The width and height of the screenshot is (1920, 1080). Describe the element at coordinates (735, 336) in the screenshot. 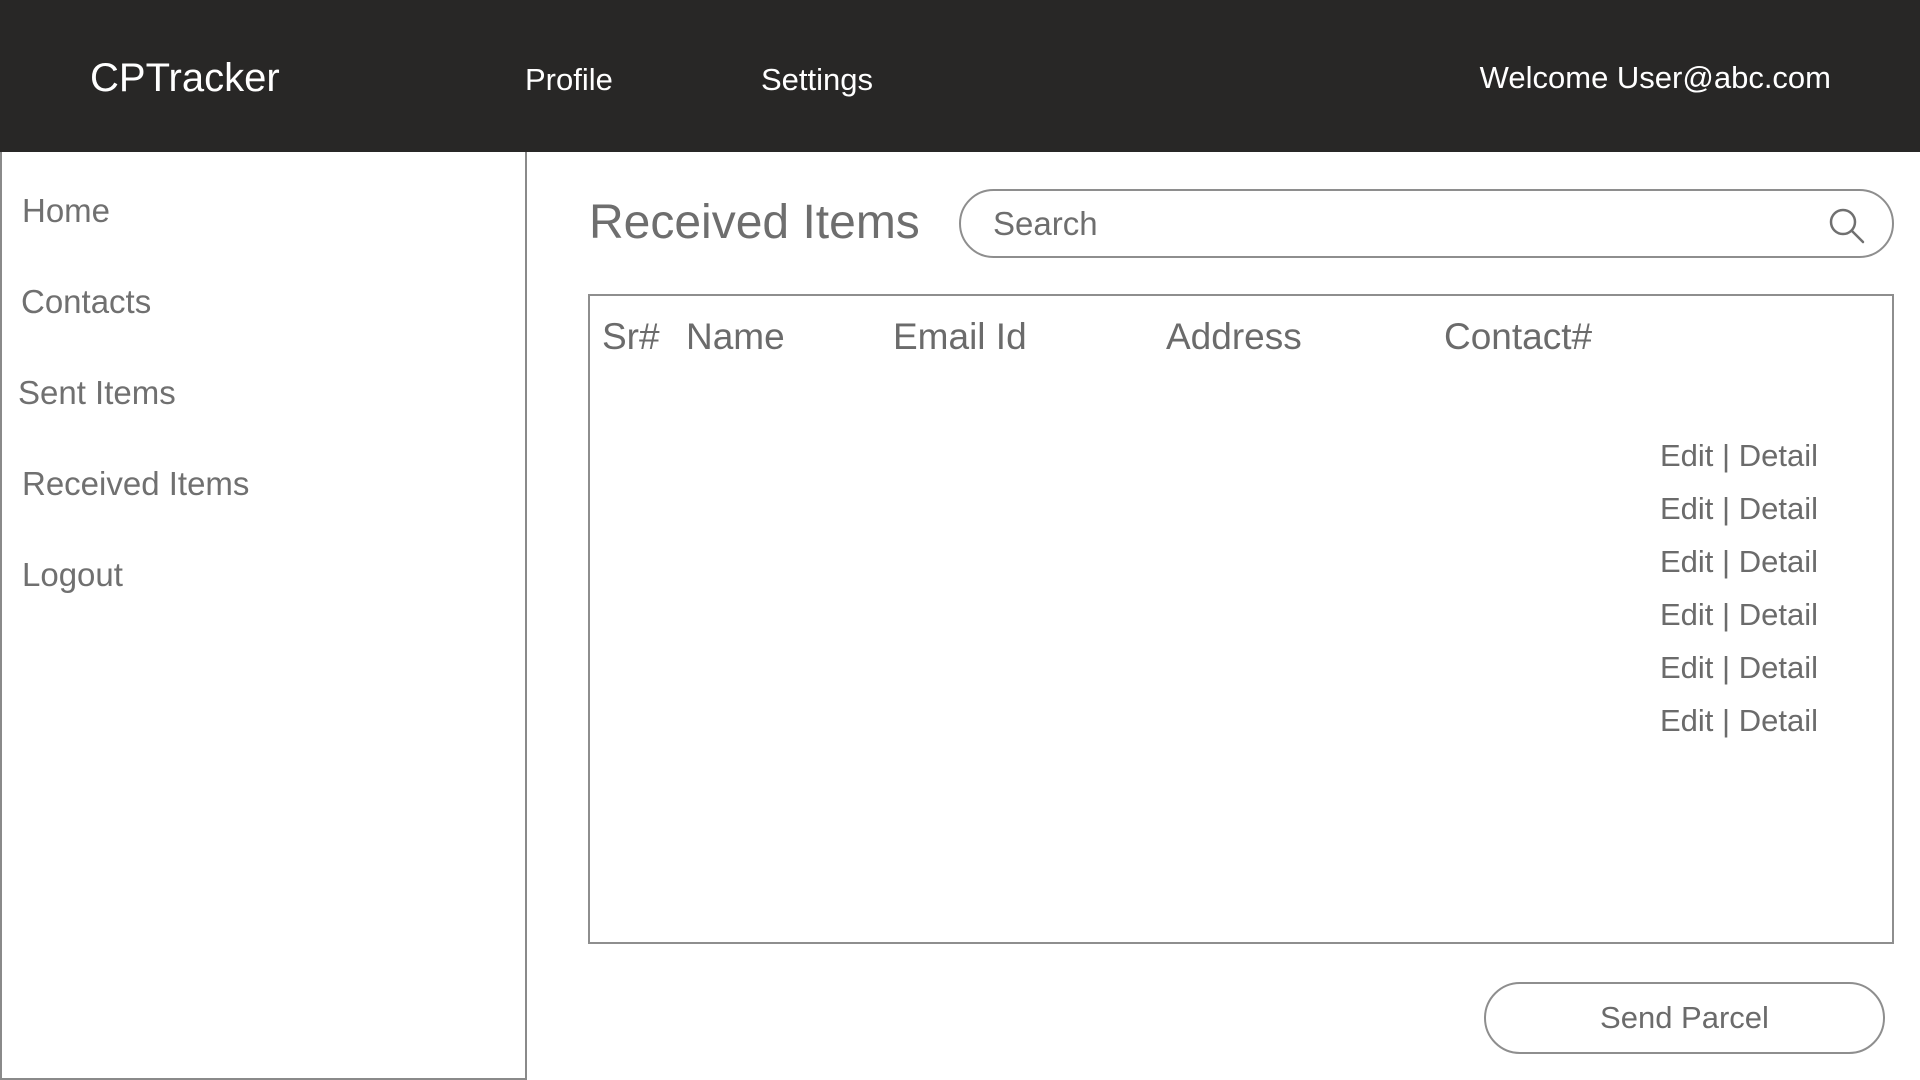

I see `column-header-name: Name` at that location.